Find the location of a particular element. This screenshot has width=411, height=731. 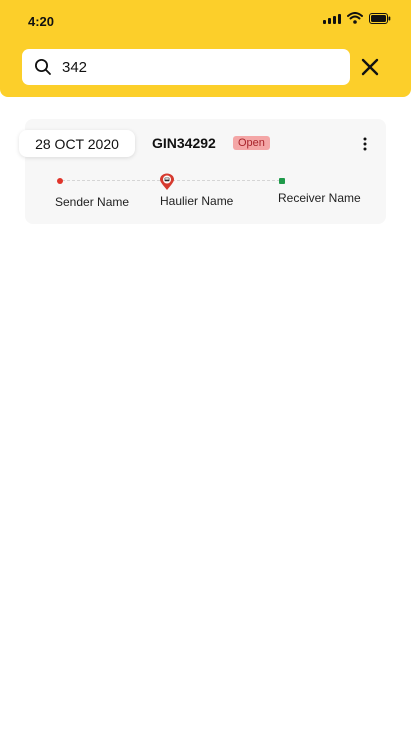

receiver-name: Receiver Name is located at coordinates (319, 198).